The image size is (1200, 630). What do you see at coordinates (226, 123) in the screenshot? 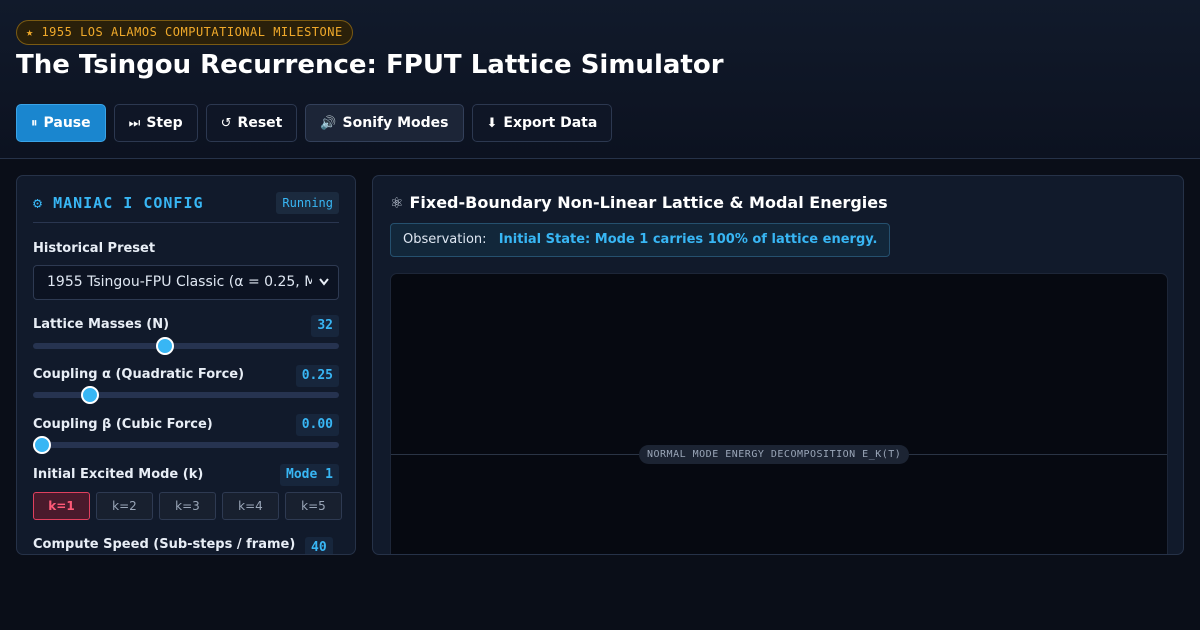
I see `reset-icon: ↺` at bounding box center [226, 123].